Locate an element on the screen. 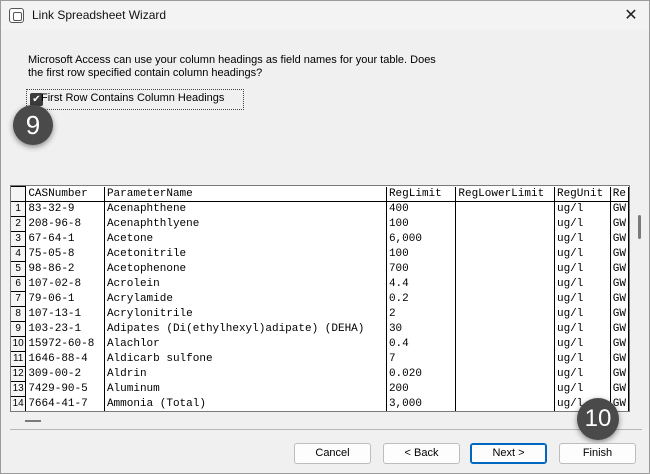 The height and width of the screenshot is (474, 650). table-row: 2 208-96-8 Acenaphthlyene 100 ug/l GW is located at coordinates (320, 224).